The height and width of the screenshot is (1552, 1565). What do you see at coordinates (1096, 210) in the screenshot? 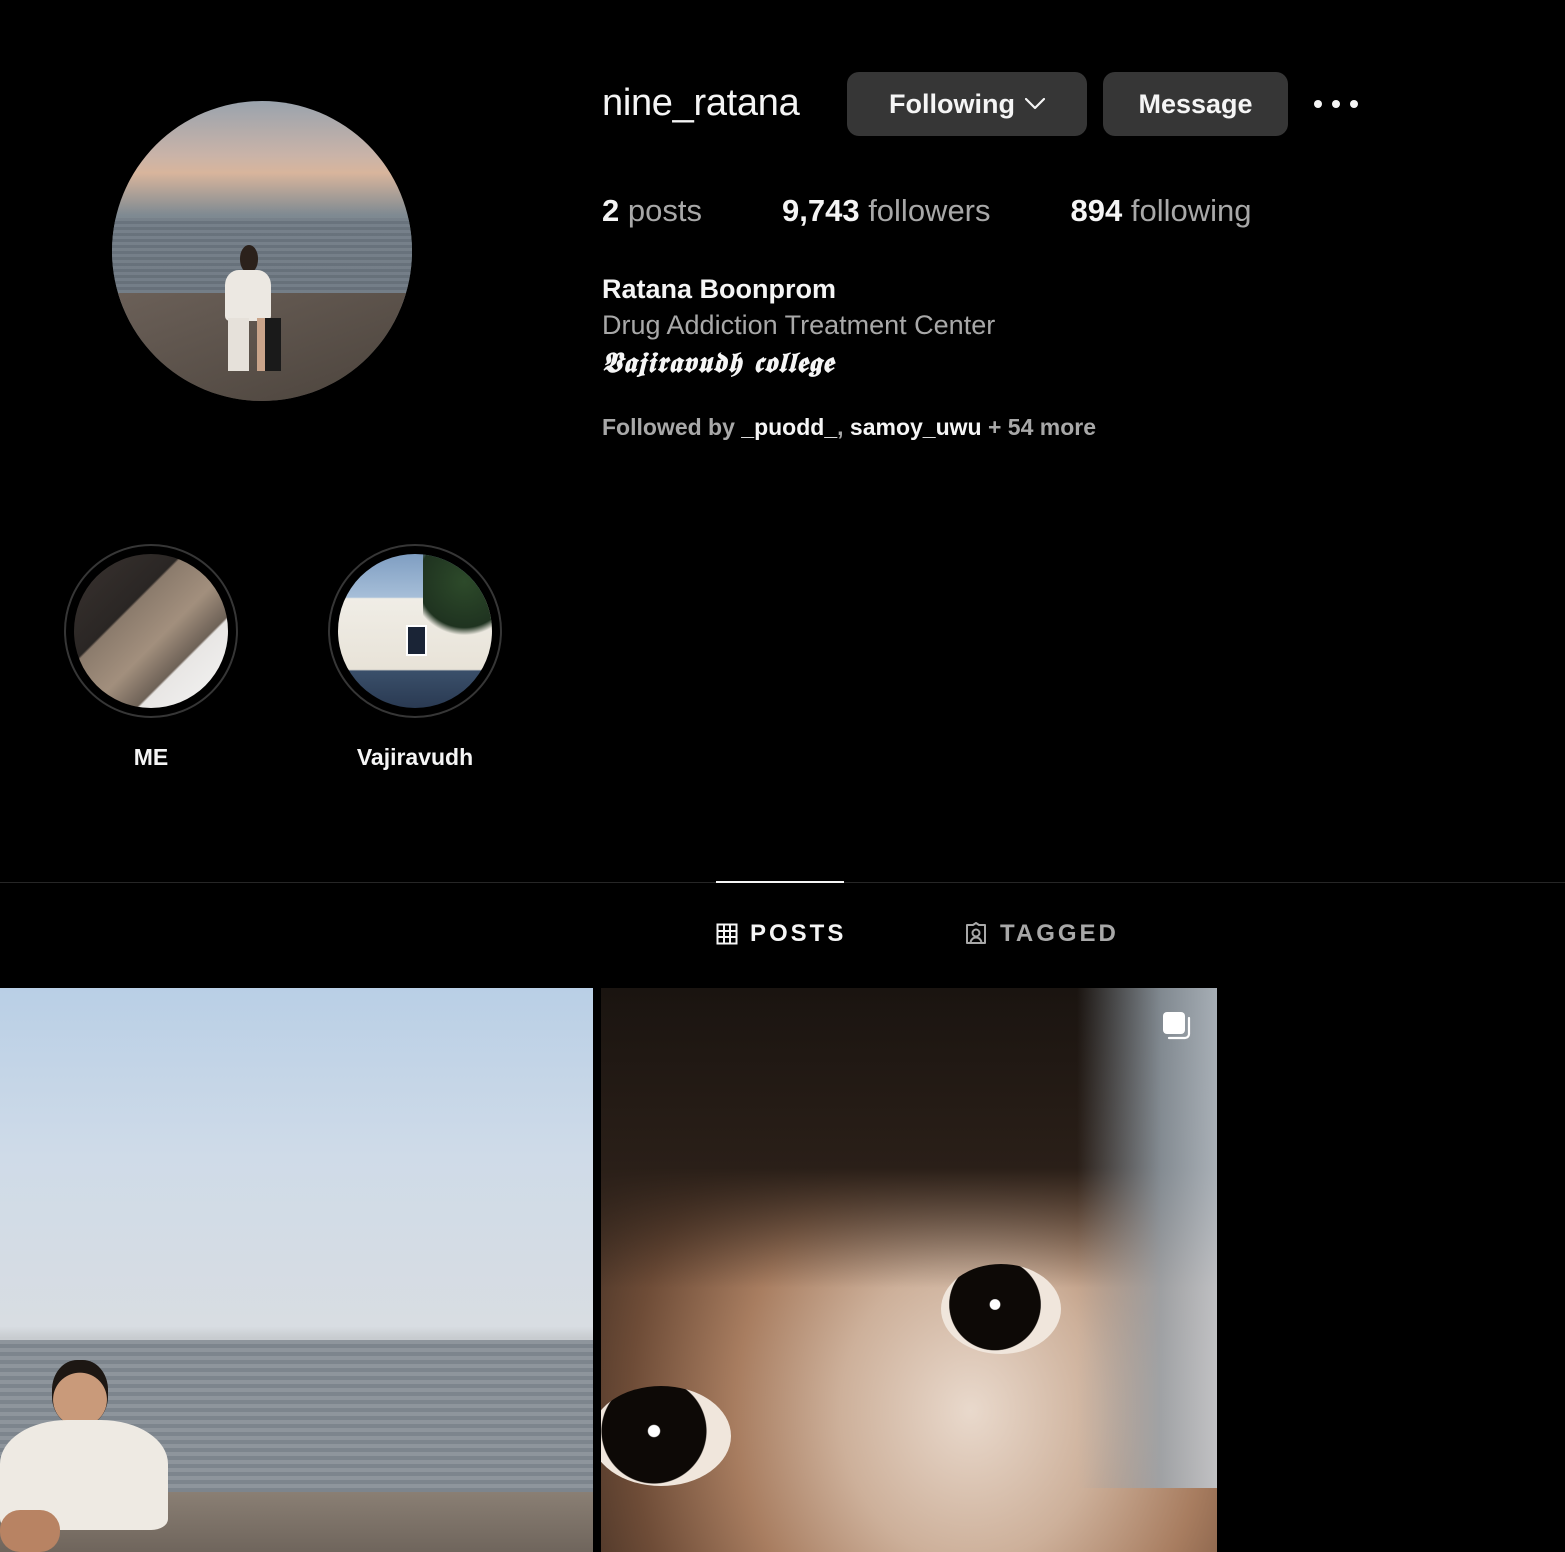
I see `following-count: 894` at bounding box center [1096, 210].